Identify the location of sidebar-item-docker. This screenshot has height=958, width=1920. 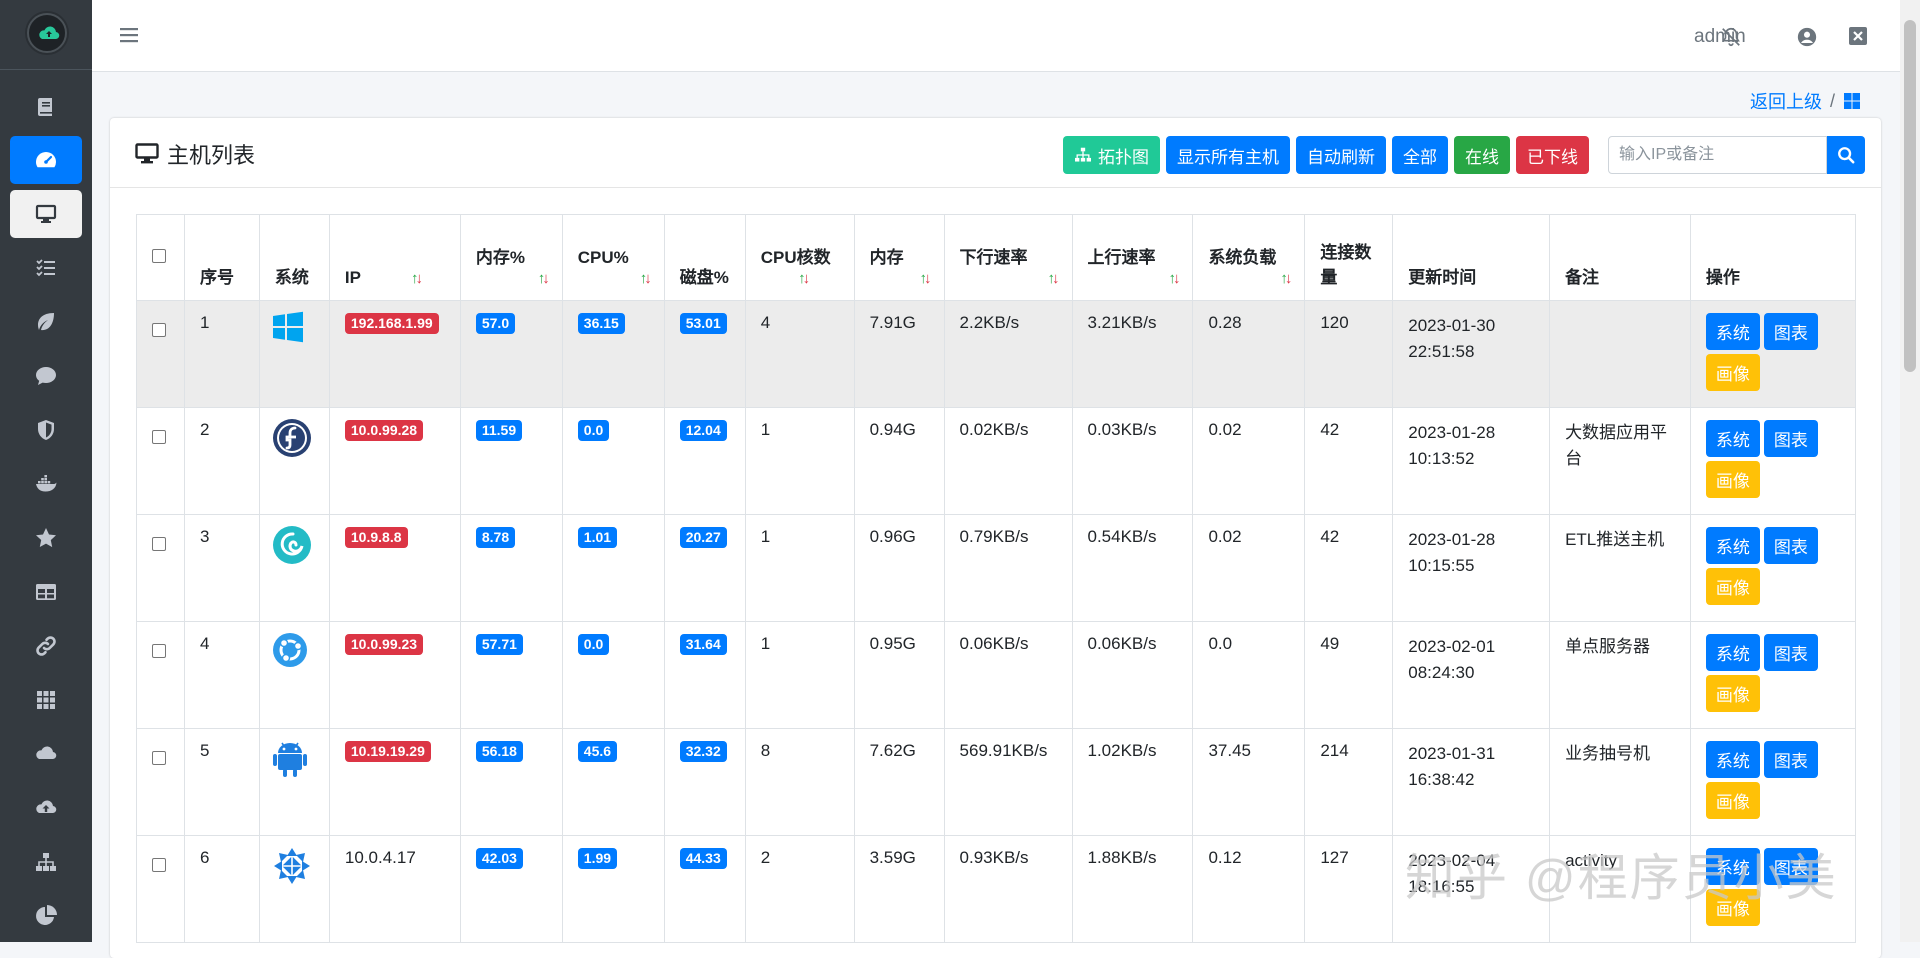
(46, 484).